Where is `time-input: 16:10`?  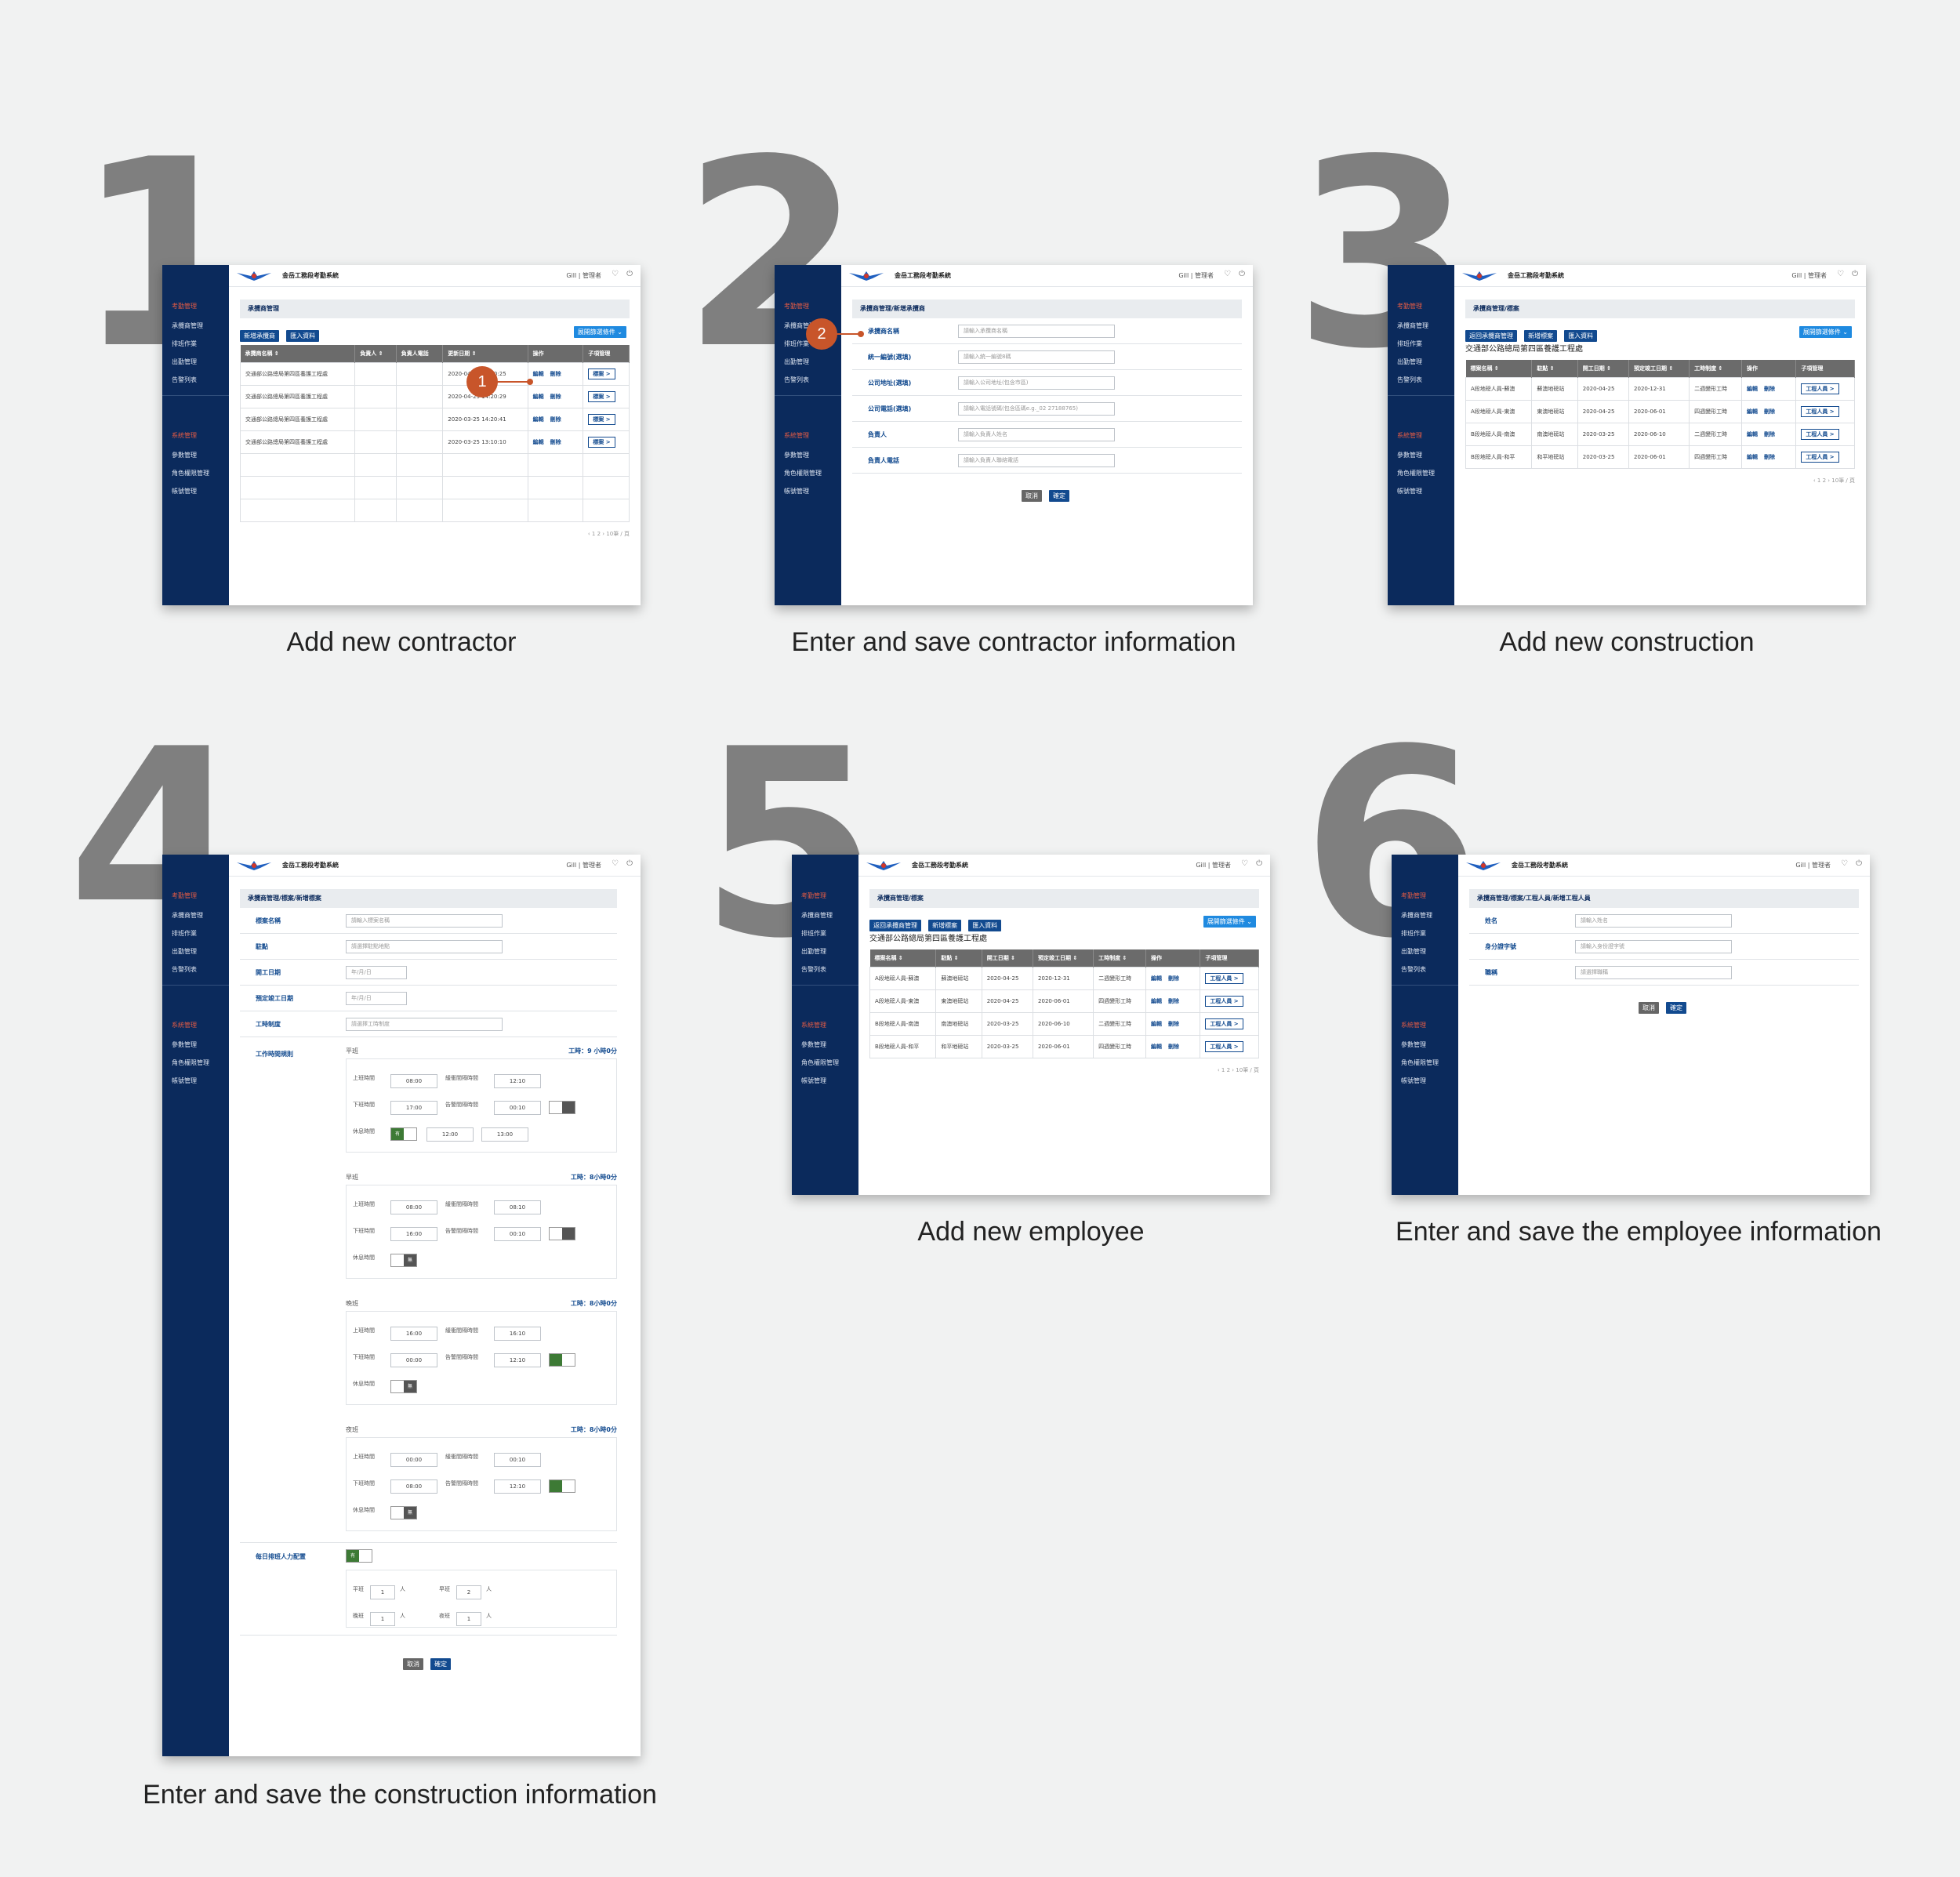
time-input: 16:10 is located at coordinates (517, 1334).